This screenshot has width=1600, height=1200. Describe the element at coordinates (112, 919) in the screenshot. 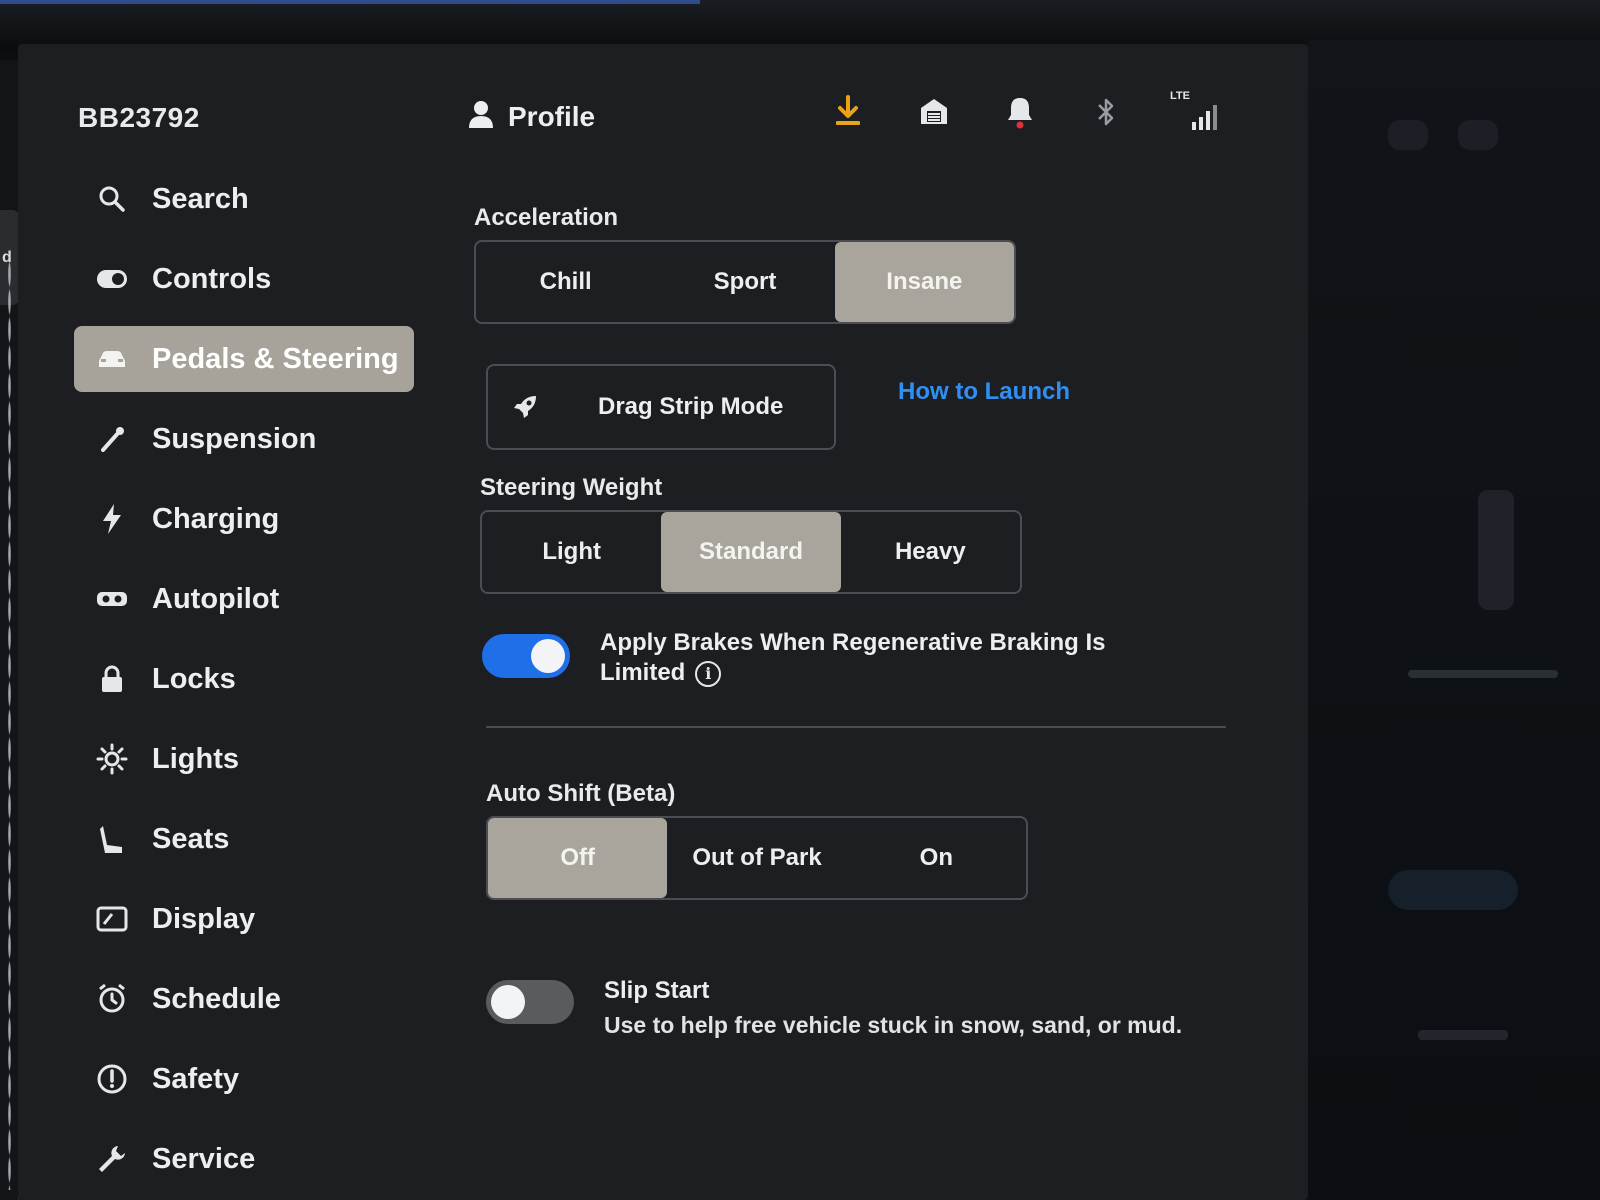

I see `display-icon` at that location.